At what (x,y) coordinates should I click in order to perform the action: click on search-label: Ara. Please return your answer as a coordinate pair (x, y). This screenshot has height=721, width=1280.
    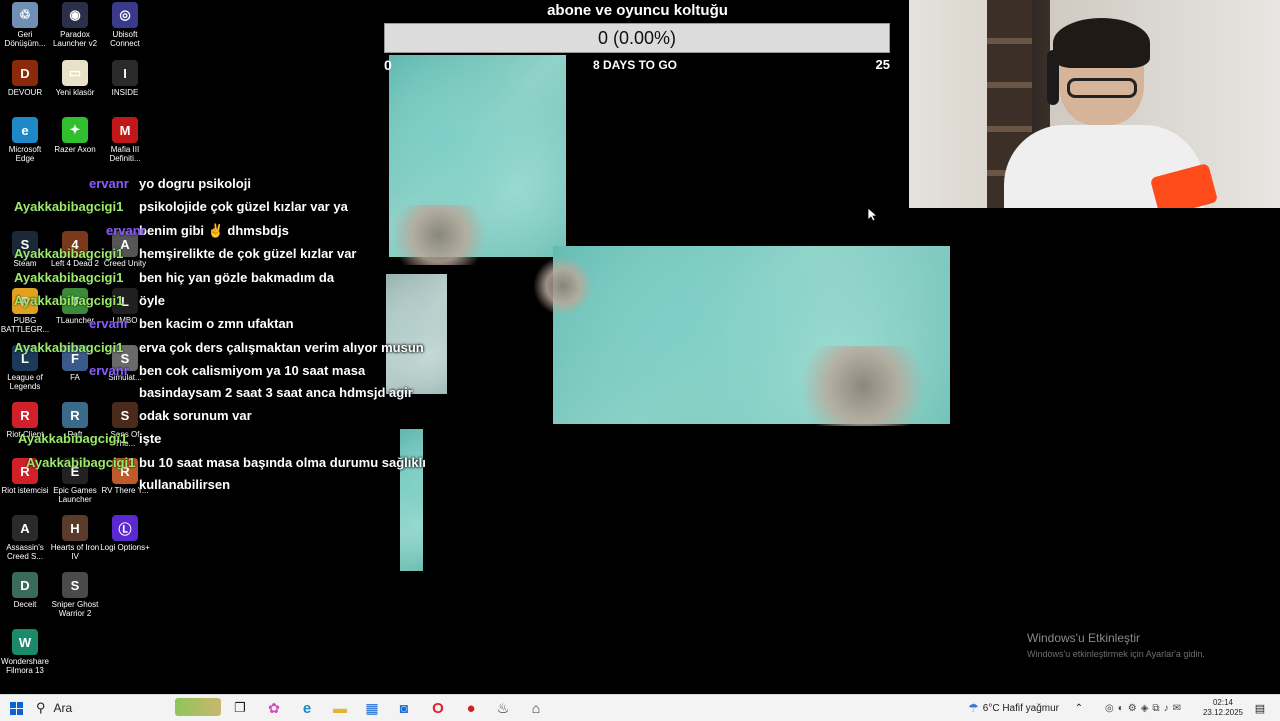
    Looking at the image, I should click on (63, 708).